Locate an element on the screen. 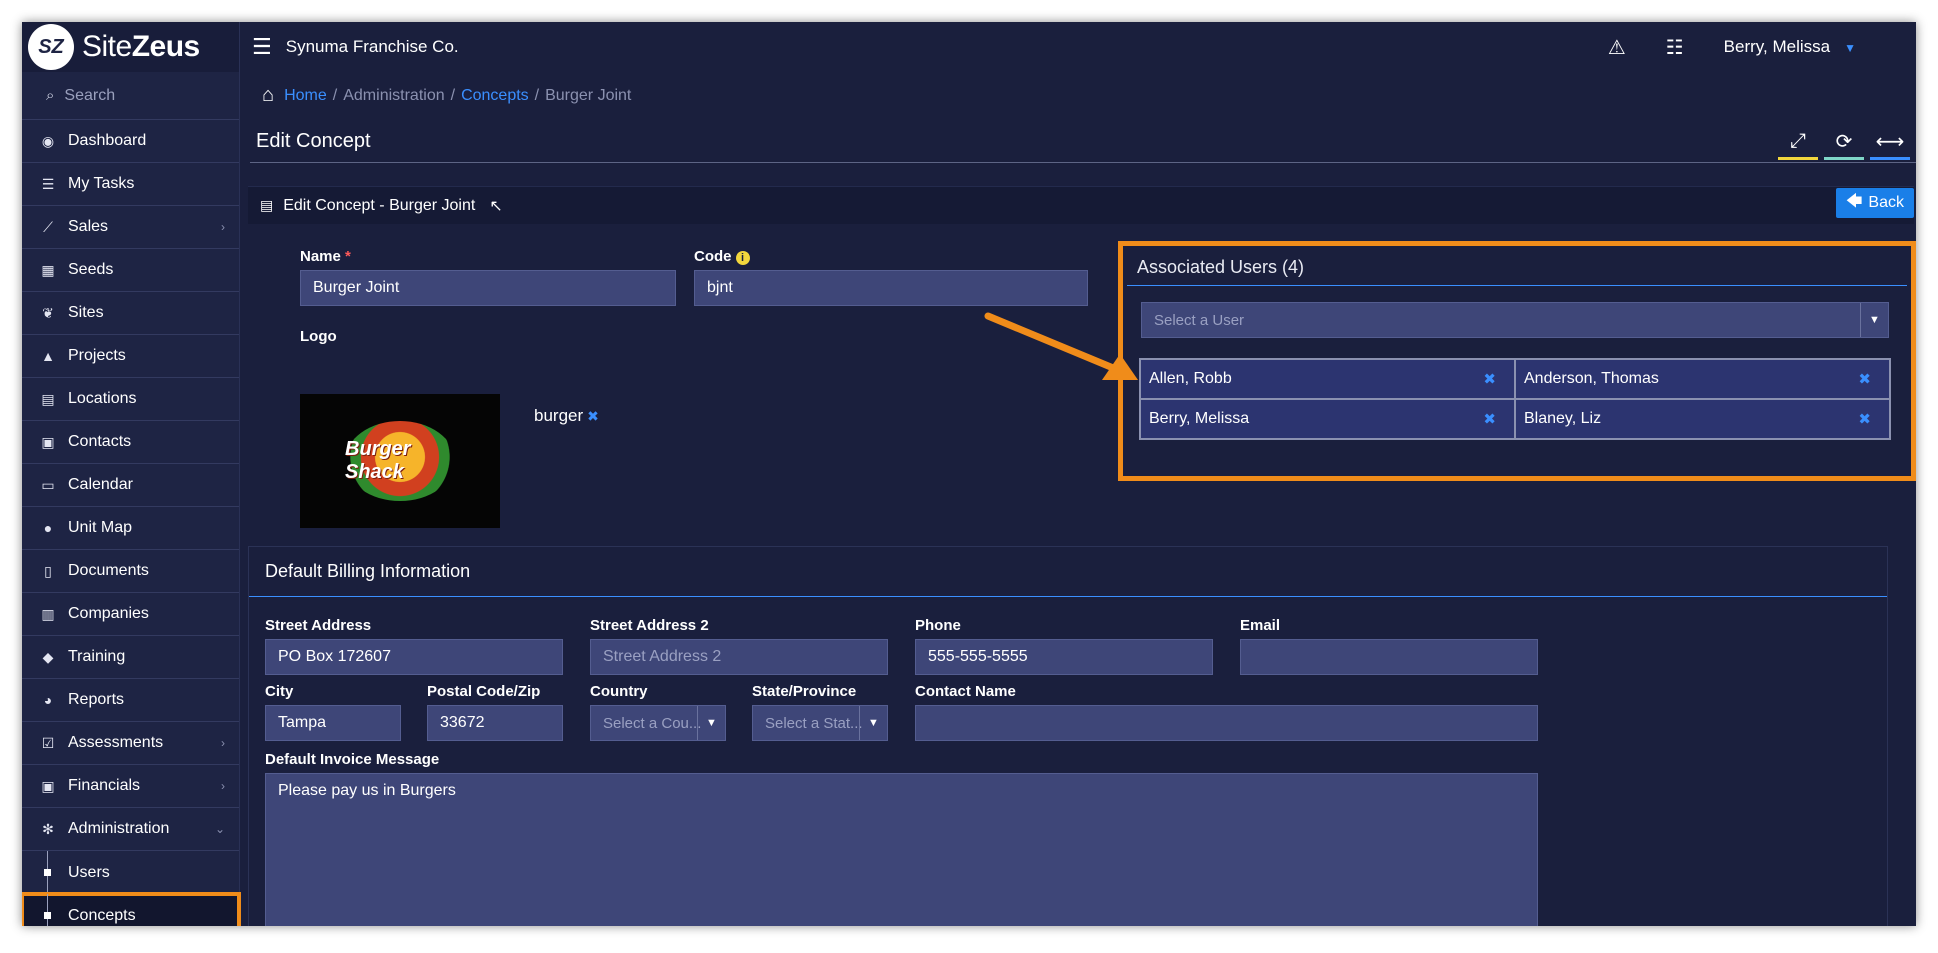  arrow-left-icon: 🡄 is located at coordinates (1854, 201).